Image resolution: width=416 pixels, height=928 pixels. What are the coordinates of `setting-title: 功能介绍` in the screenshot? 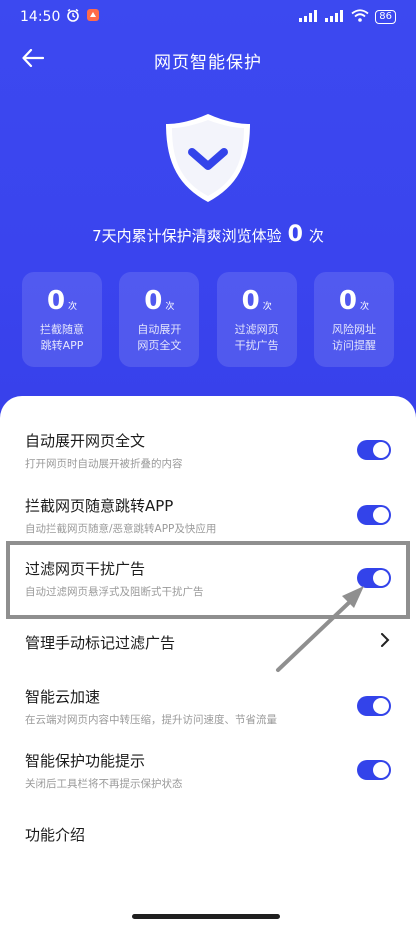 It's located at (55, 835).